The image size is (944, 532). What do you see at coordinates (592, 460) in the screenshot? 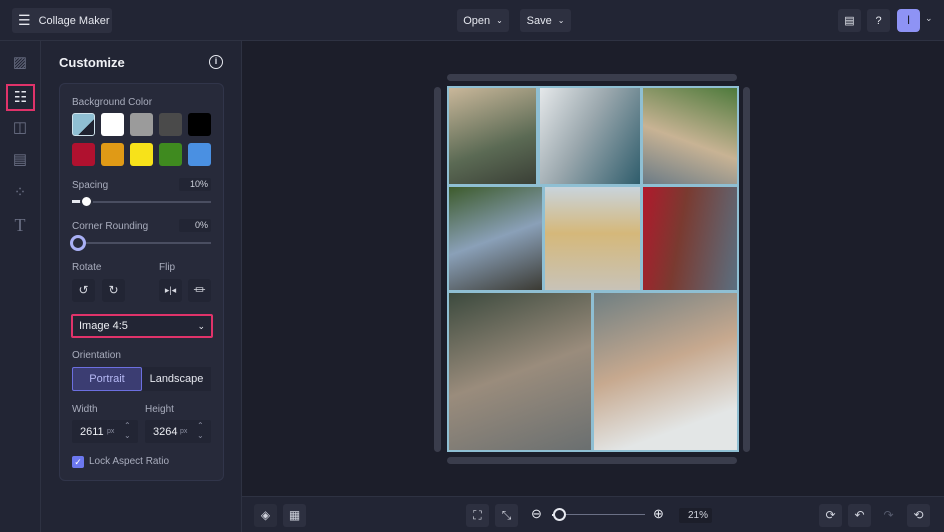
I see `resize-handle-bottom` at bounding box center [592, 460].